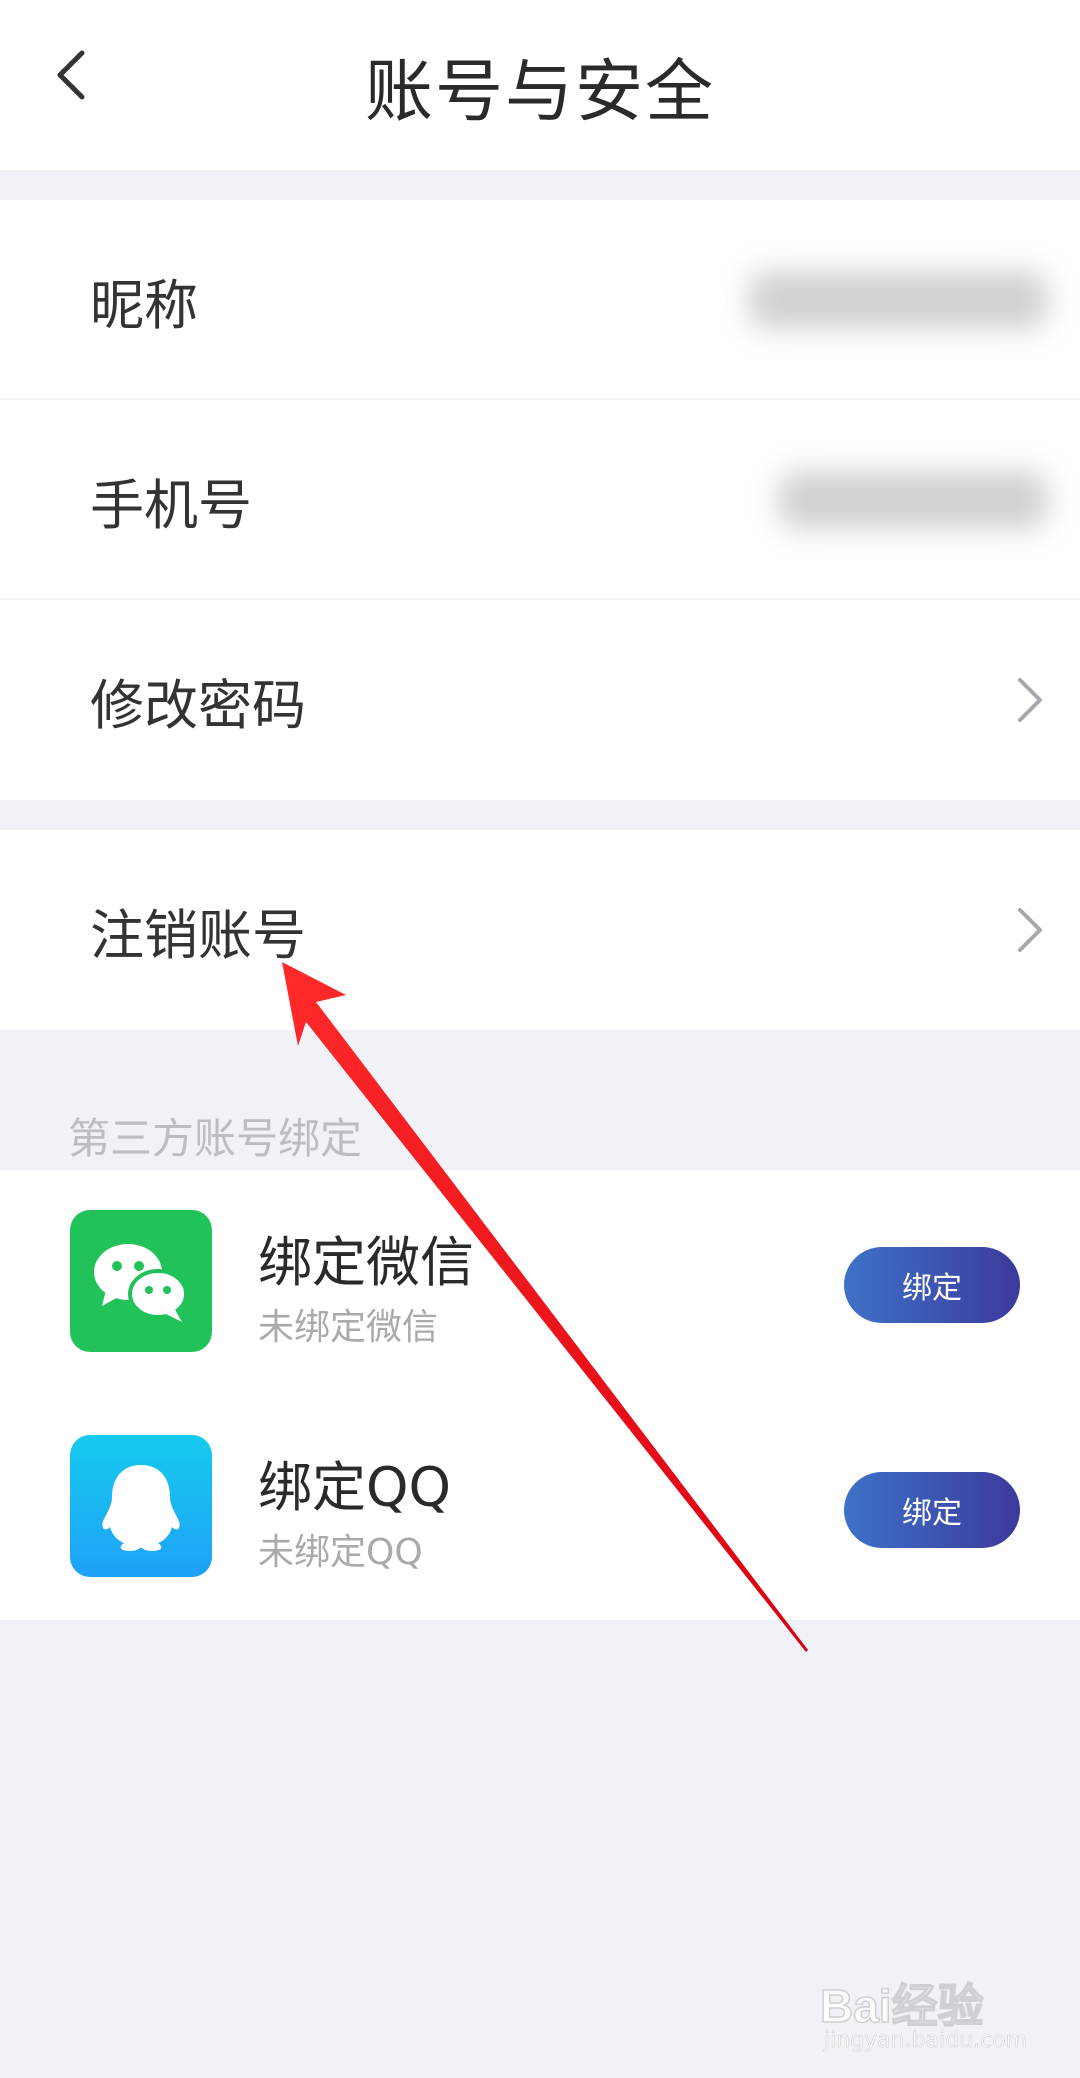  I want to click on phone-value-blurred, so click(913, 500).